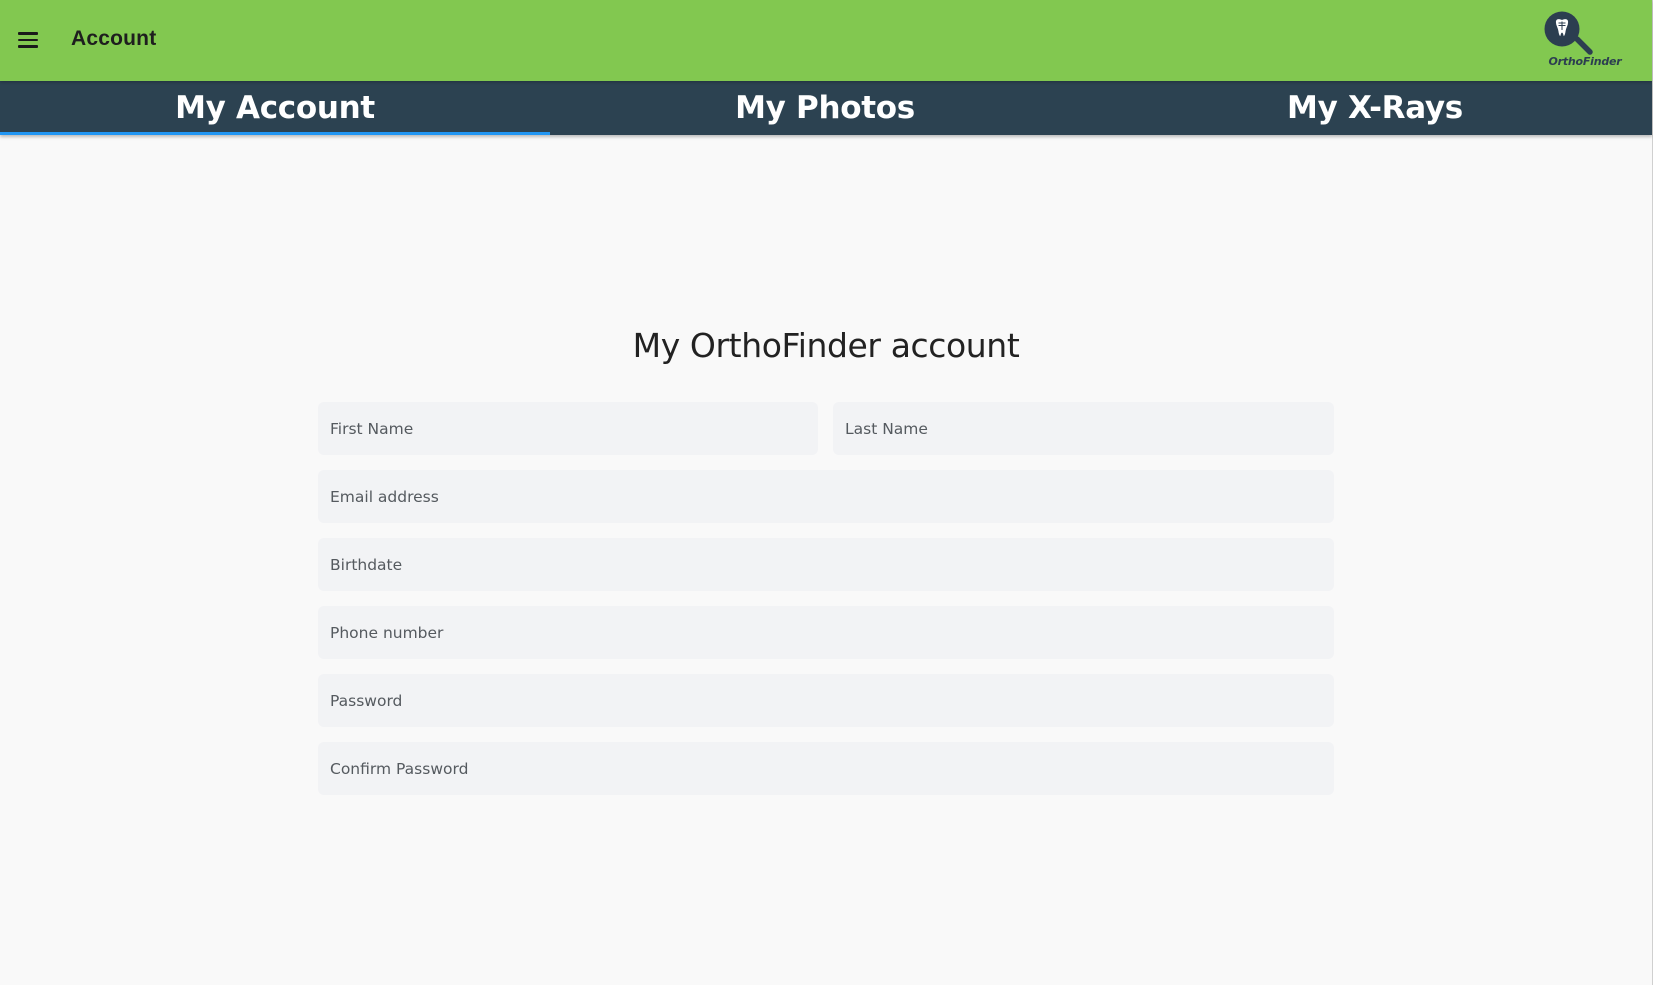  What do you see at coordinates (275, 133) in the screenshot?
I see `active-tab-indicator` at bounding box center [275, 133].